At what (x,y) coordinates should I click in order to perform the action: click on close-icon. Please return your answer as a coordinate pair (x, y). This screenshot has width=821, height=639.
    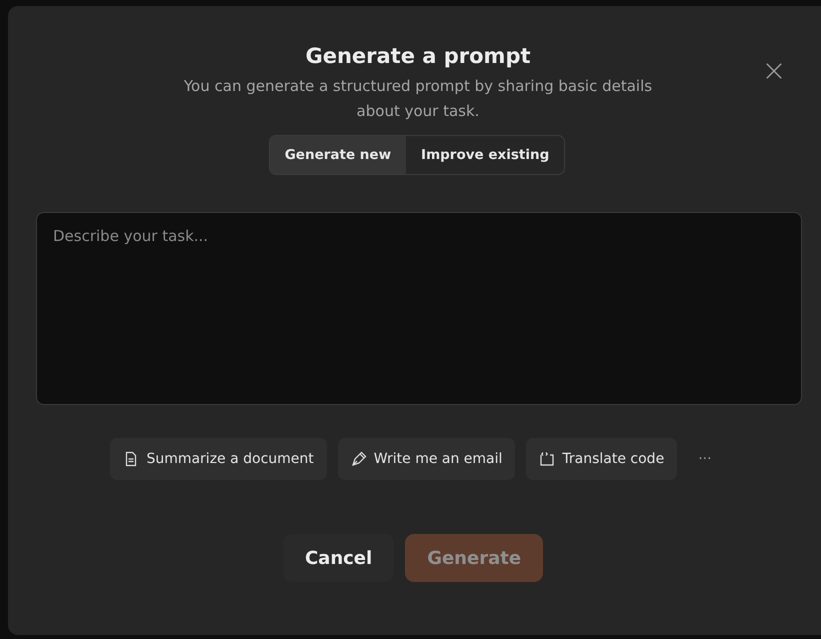
    Looking at the image, I should click on (774, 71).